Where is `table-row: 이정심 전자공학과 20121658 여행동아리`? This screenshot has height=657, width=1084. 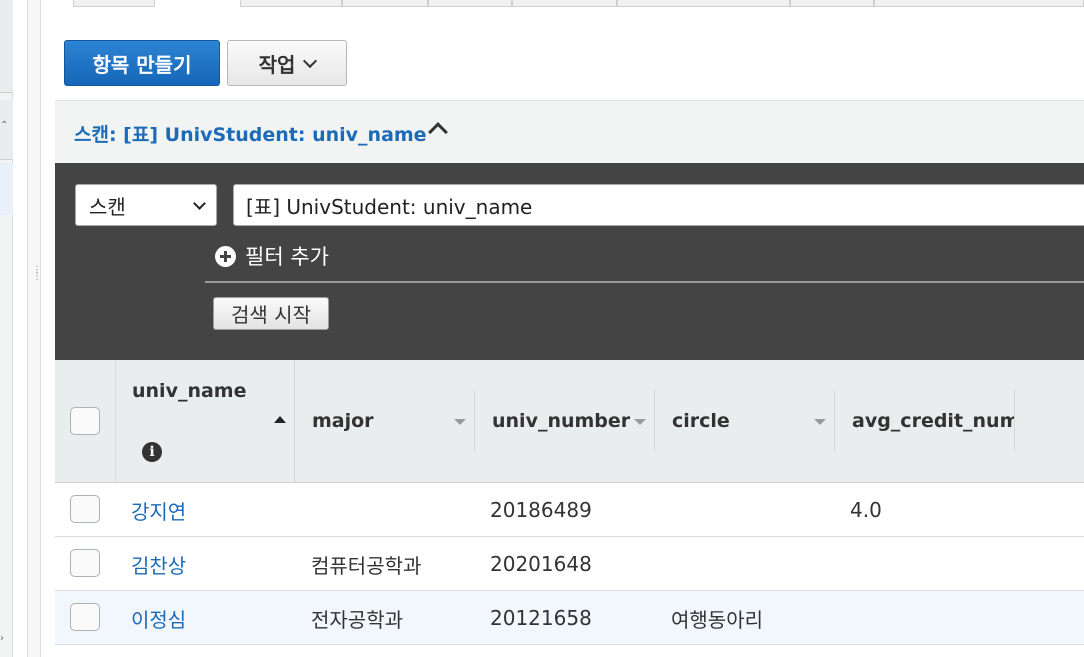 table-row: 이정심 전자공학과 20121658 여행동아리 is located at coordinates (569, 618).